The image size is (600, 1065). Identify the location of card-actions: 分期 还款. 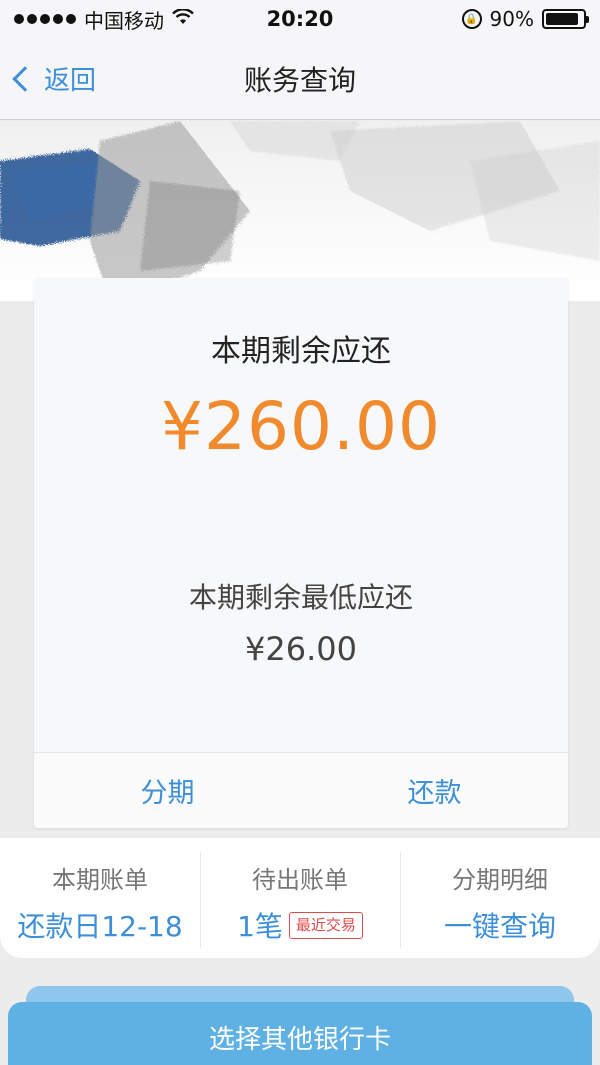
(301, 790).